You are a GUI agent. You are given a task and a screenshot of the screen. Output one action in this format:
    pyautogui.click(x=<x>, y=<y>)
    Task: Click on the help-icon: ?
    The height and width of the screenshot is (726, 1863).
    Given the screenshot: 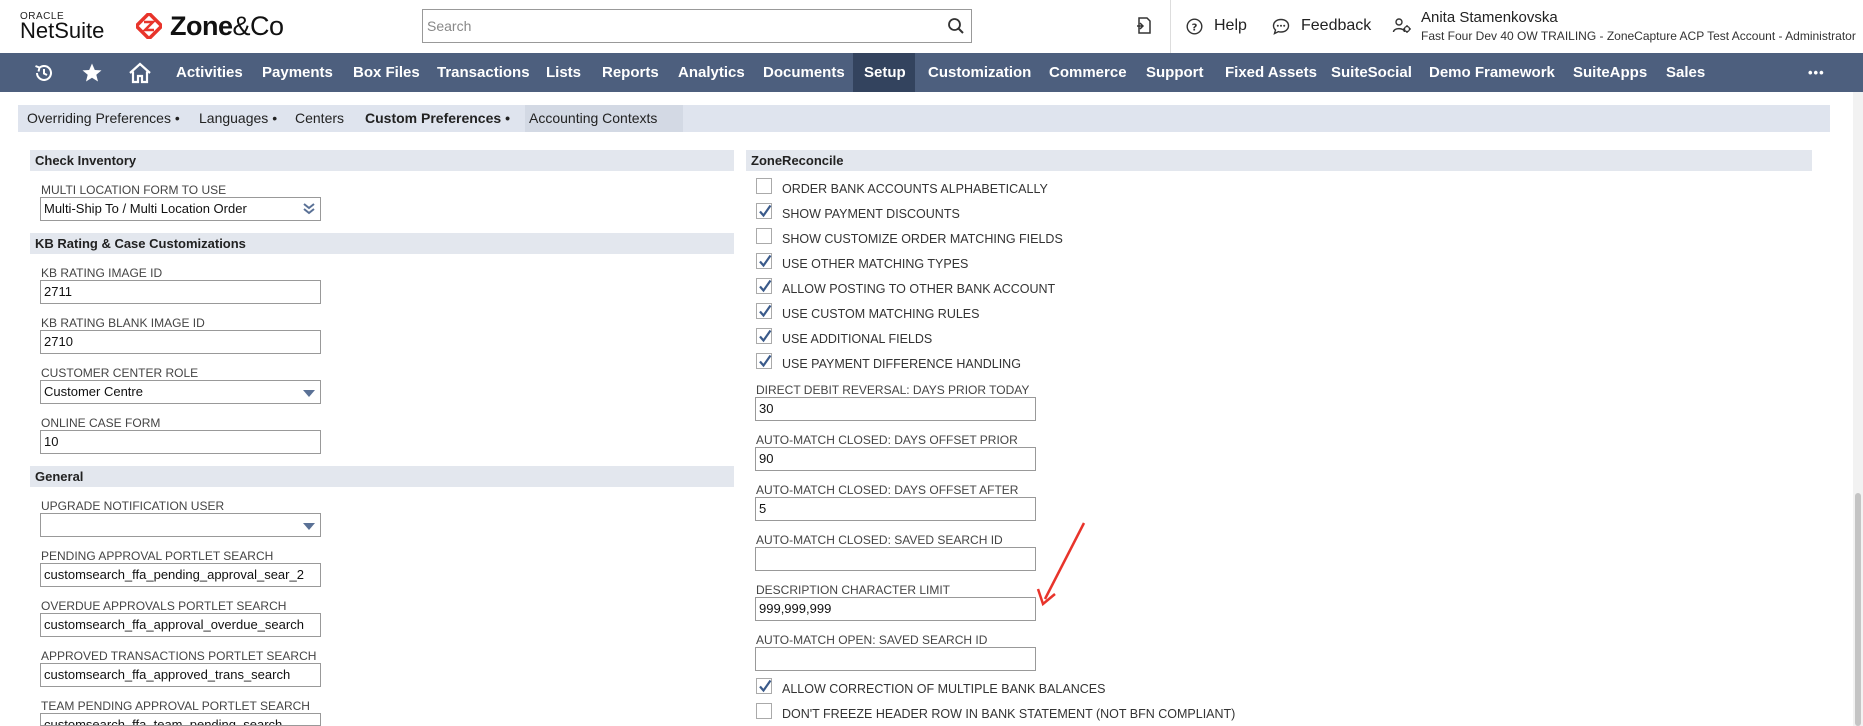 What is the action you would take?
    pyautogui.click(x=1194, y=26)
    